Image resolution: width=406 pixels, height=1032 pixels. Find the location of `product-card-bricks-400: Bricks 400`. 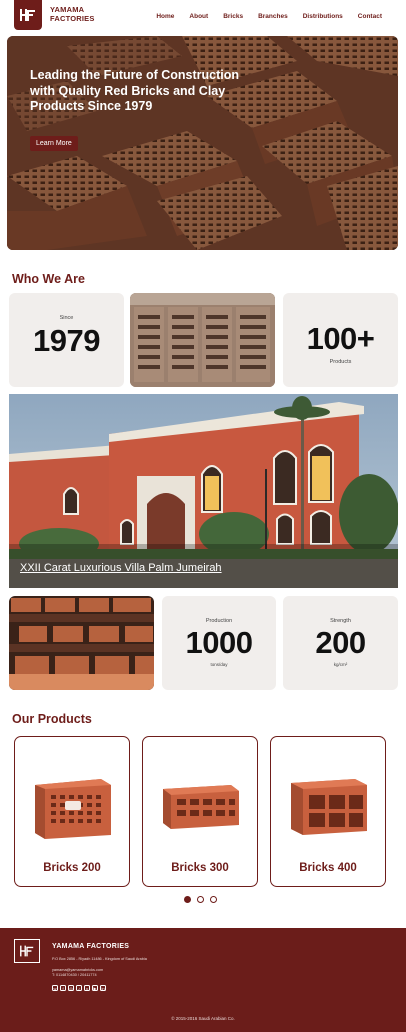

product-card-bricks-400: Bricks 400 is located at coordinates (328, 811).